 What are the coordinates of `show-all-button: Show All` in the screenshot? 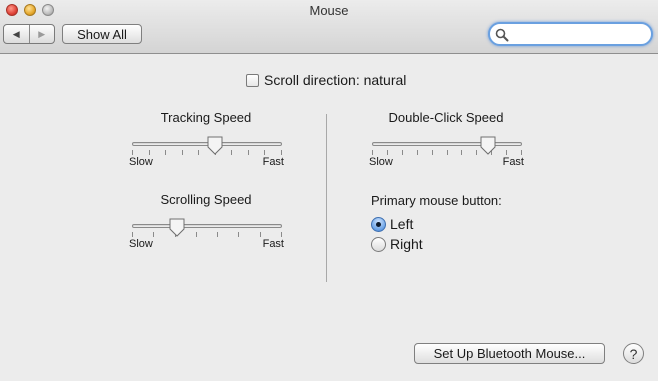 It's located at (102, 34).